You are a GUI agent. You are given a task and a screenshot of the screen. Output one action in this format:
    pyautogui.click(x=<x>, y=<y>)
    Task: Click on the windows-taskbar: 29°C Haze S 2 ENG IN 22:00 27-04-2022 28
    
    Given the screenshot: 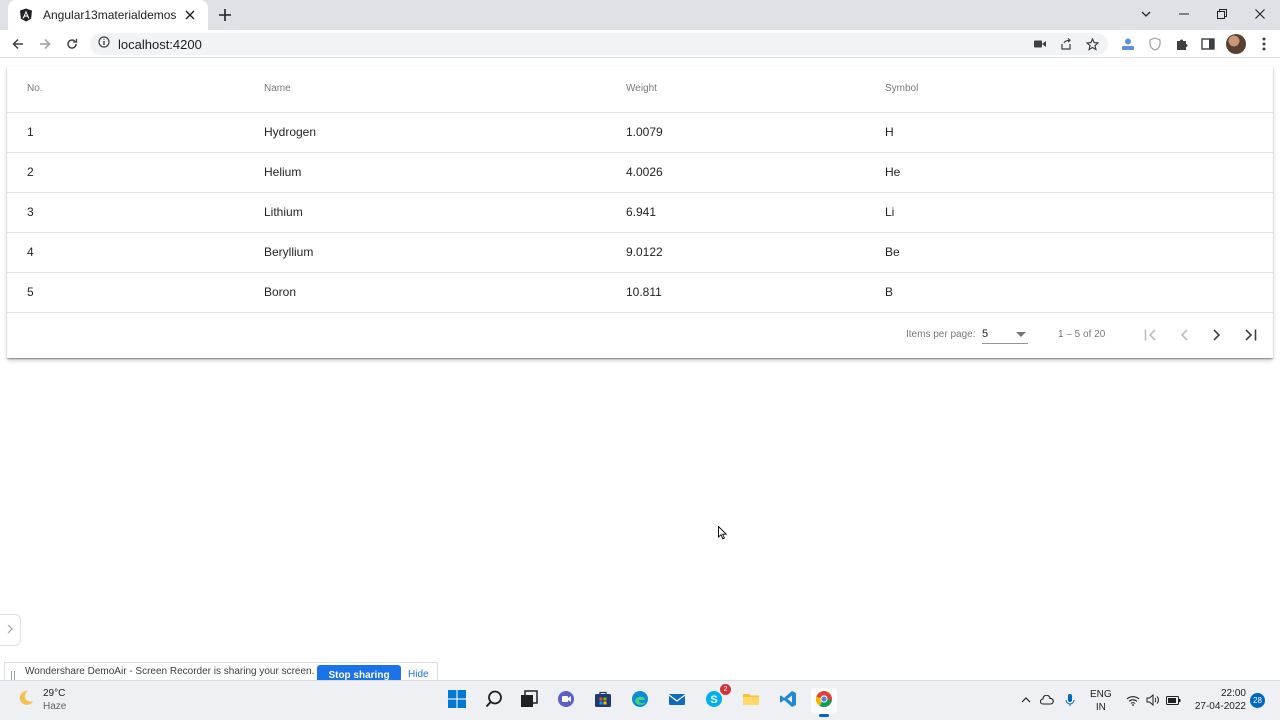 What is the action you would take?
    pyautogui.click(x=640, y=700)
    